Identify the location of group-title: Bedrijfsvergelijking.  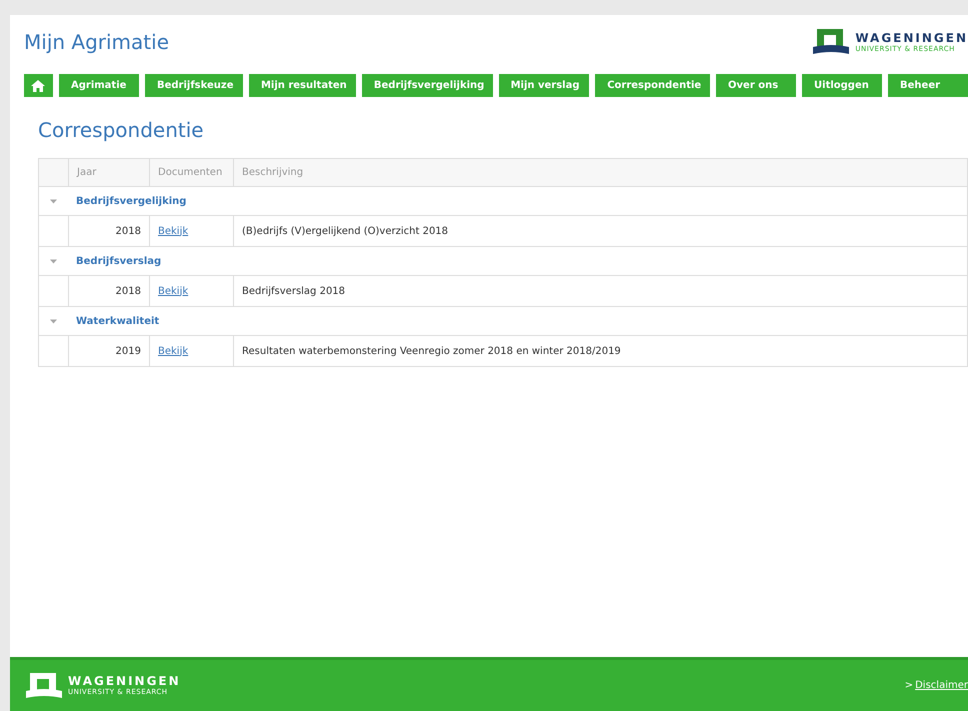
(131, 201).